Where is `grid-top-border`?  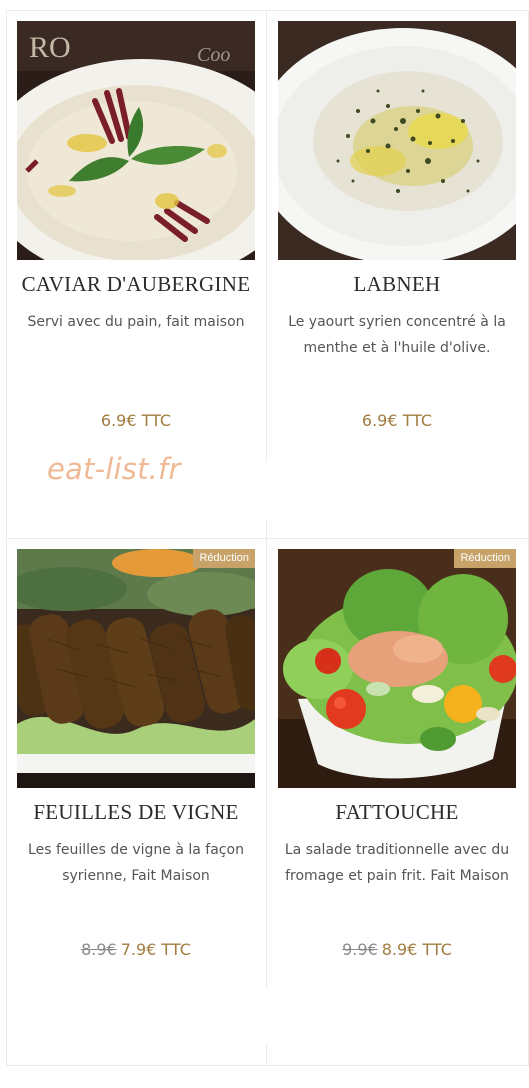 grid-top-border is located at coordinates (267, 10).